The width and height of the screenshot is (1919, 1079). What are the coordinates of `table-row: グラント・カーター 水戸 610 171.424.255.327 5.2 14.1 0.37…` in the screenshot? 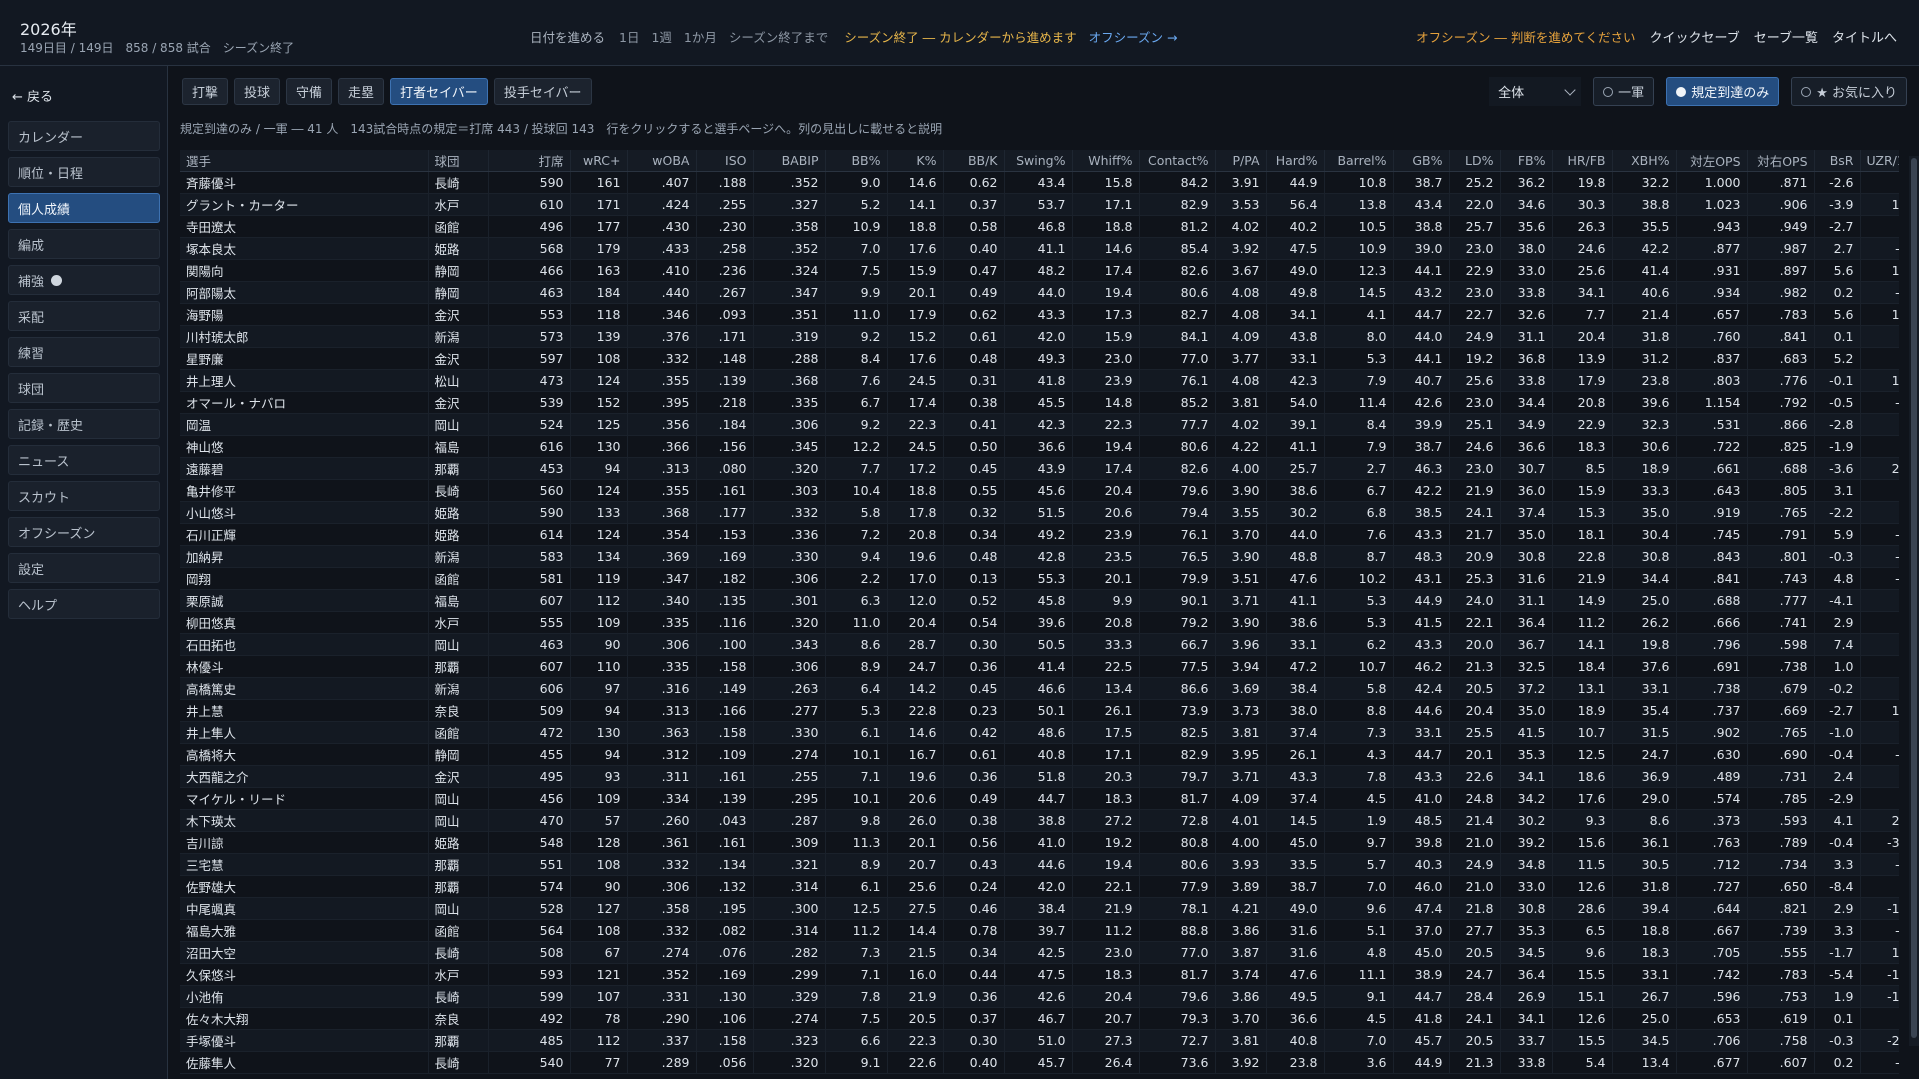 It's located at (1039, 204).